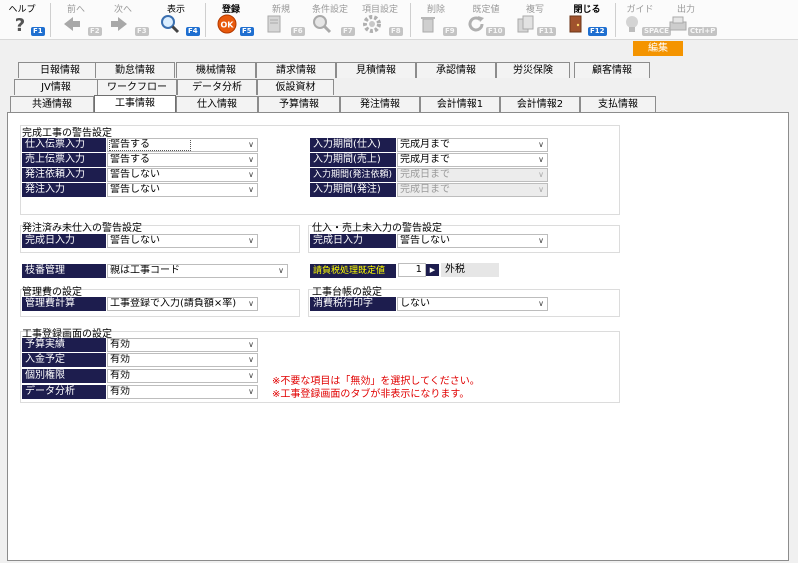 This screenshot has width=798, height=563. Describe the element at coordinates (376, 70) in the screenshot. I see `tab-estimate: 見積情報` at that location.